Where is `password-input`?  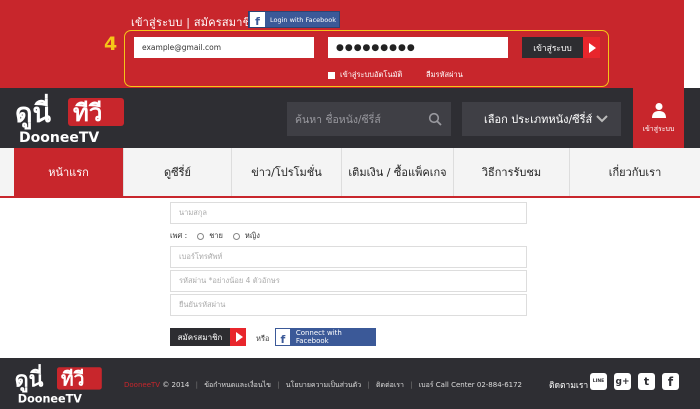
password-input is located at coordinates (418, 47).